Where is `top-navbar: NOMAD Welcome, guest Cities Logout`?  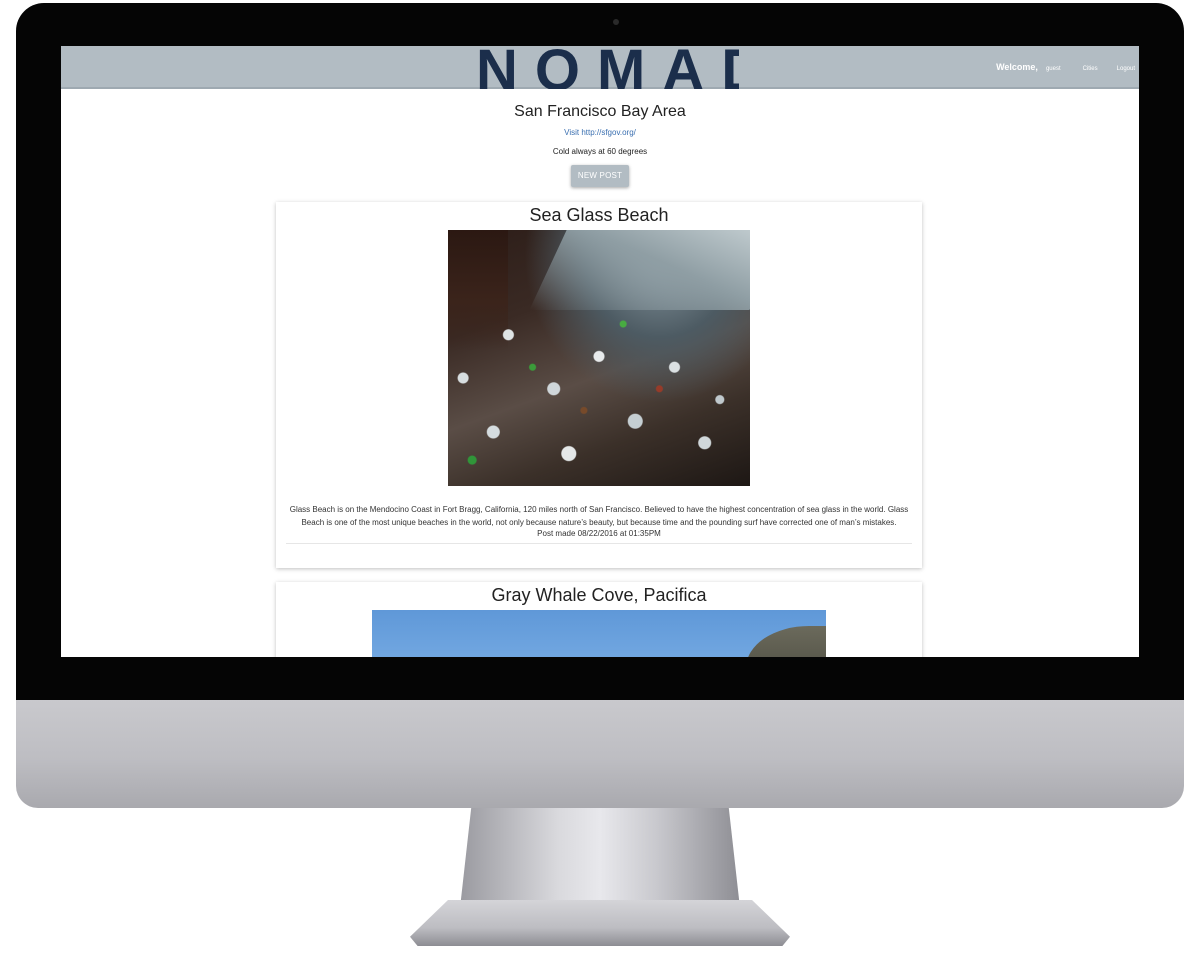
top-navbar: NOMAD Welcome, guest Cities Logout is located at coordinates (600, 67).